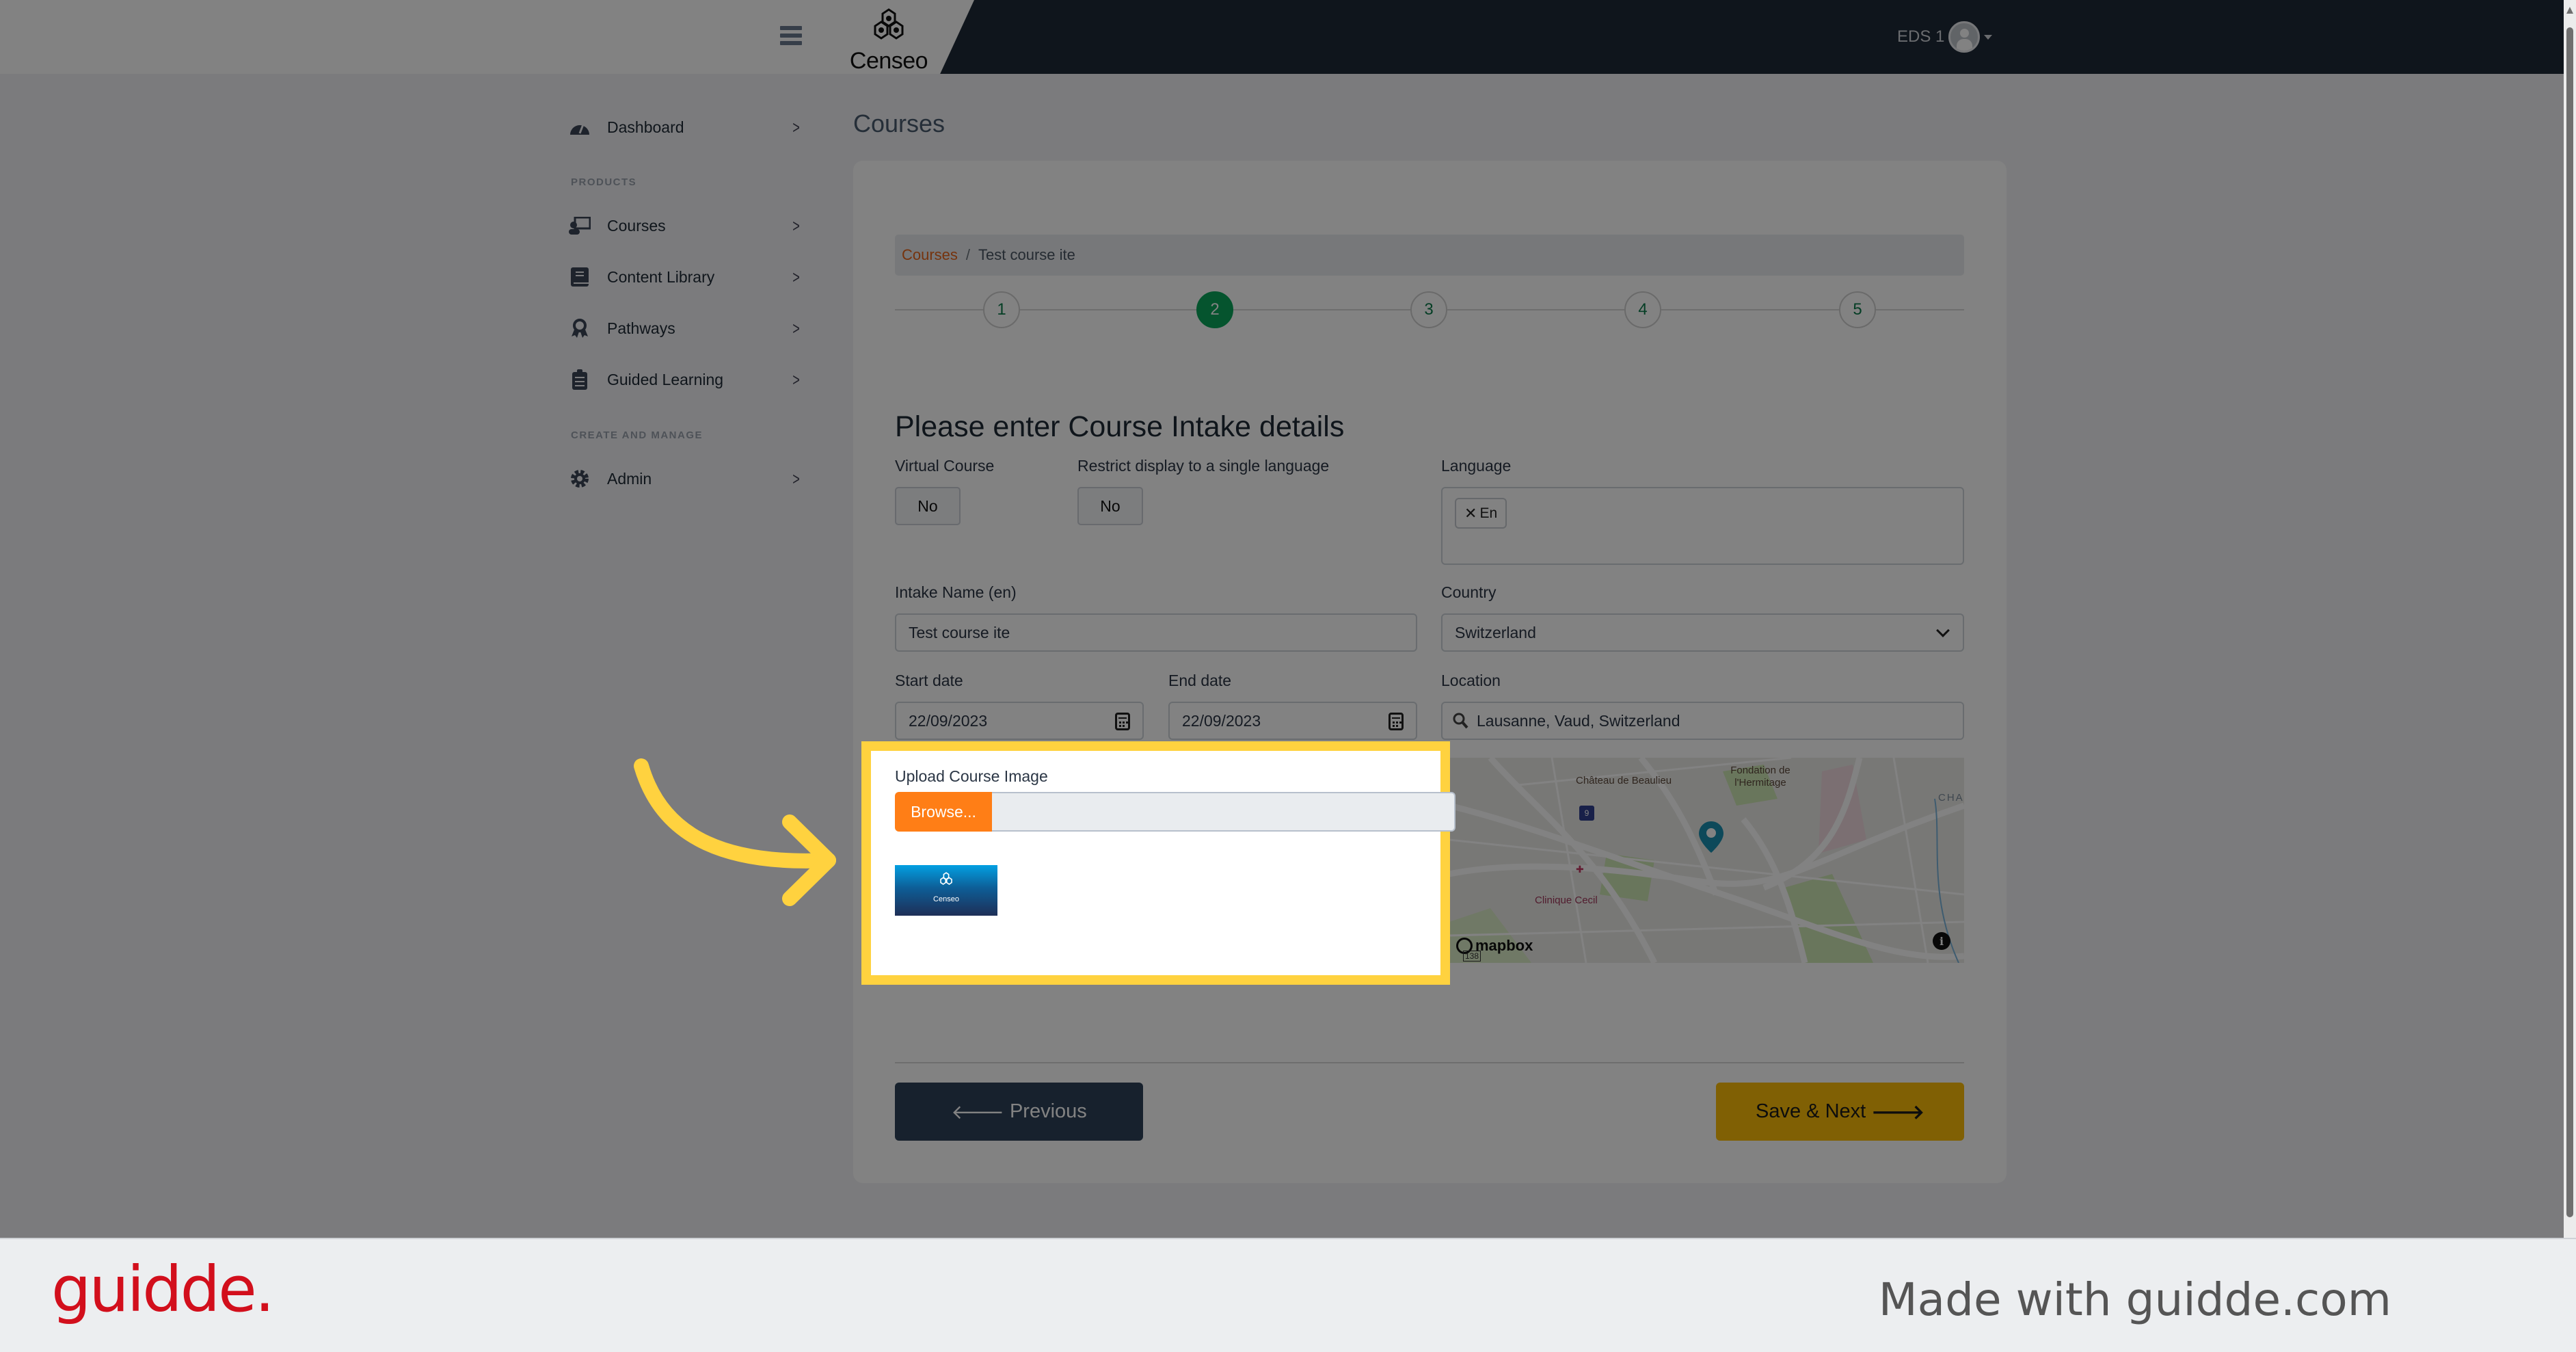 The height and width of the screenshot is (1352, 2576). What do you see at coordinates (1120, 426) in the screenshot?
I see `form-heading: Please enter Course Intake details` at bounding box center [1120, 426].